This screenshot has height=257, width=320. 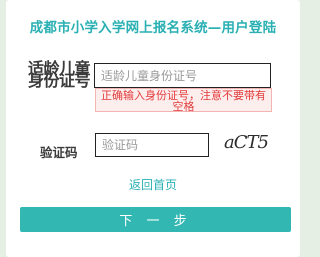 What do you see at coordinates (182, 75) in the screenshot?
I see `id-number-input` at bounding box center [182, 75].